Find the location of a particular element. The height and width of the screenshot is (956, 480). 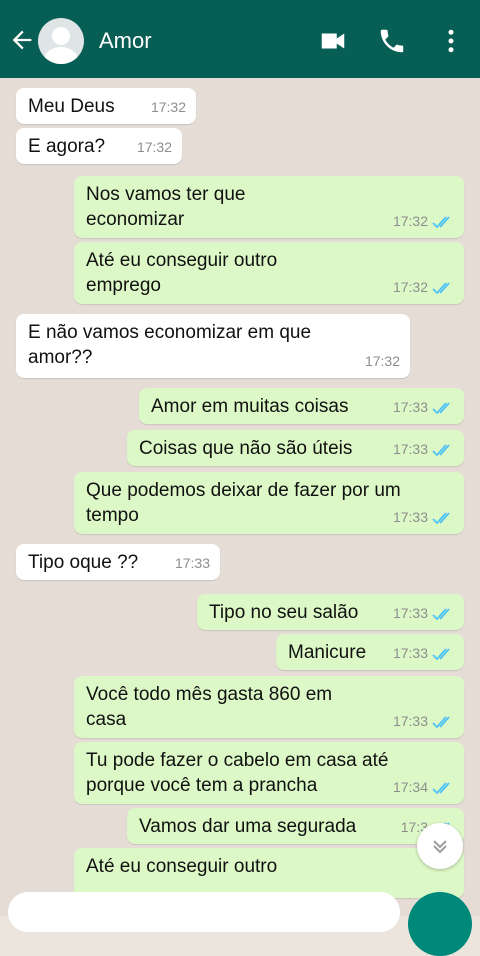

outgoing-message: Até eu conseguir outro emprego 17:32 is located at coordinates (269, 273).